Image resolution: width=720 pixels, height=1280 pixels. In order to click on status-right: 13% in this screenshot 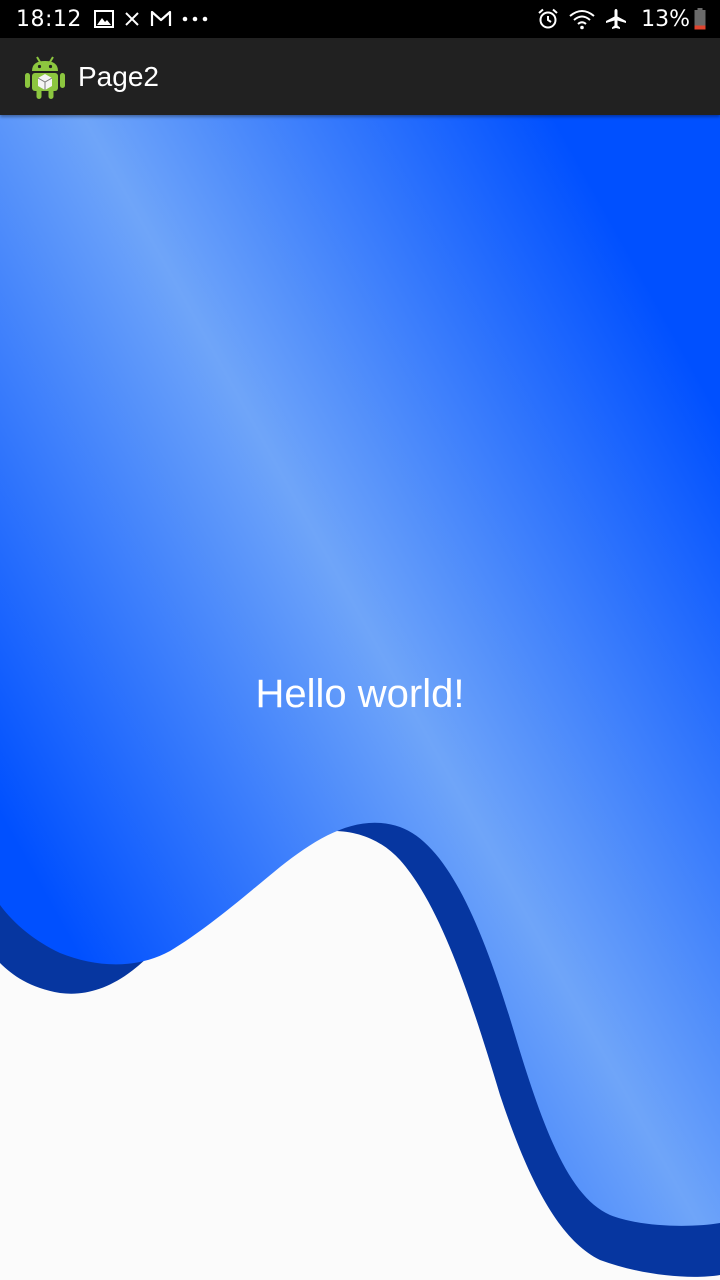, I will do `click(621, 19)`.